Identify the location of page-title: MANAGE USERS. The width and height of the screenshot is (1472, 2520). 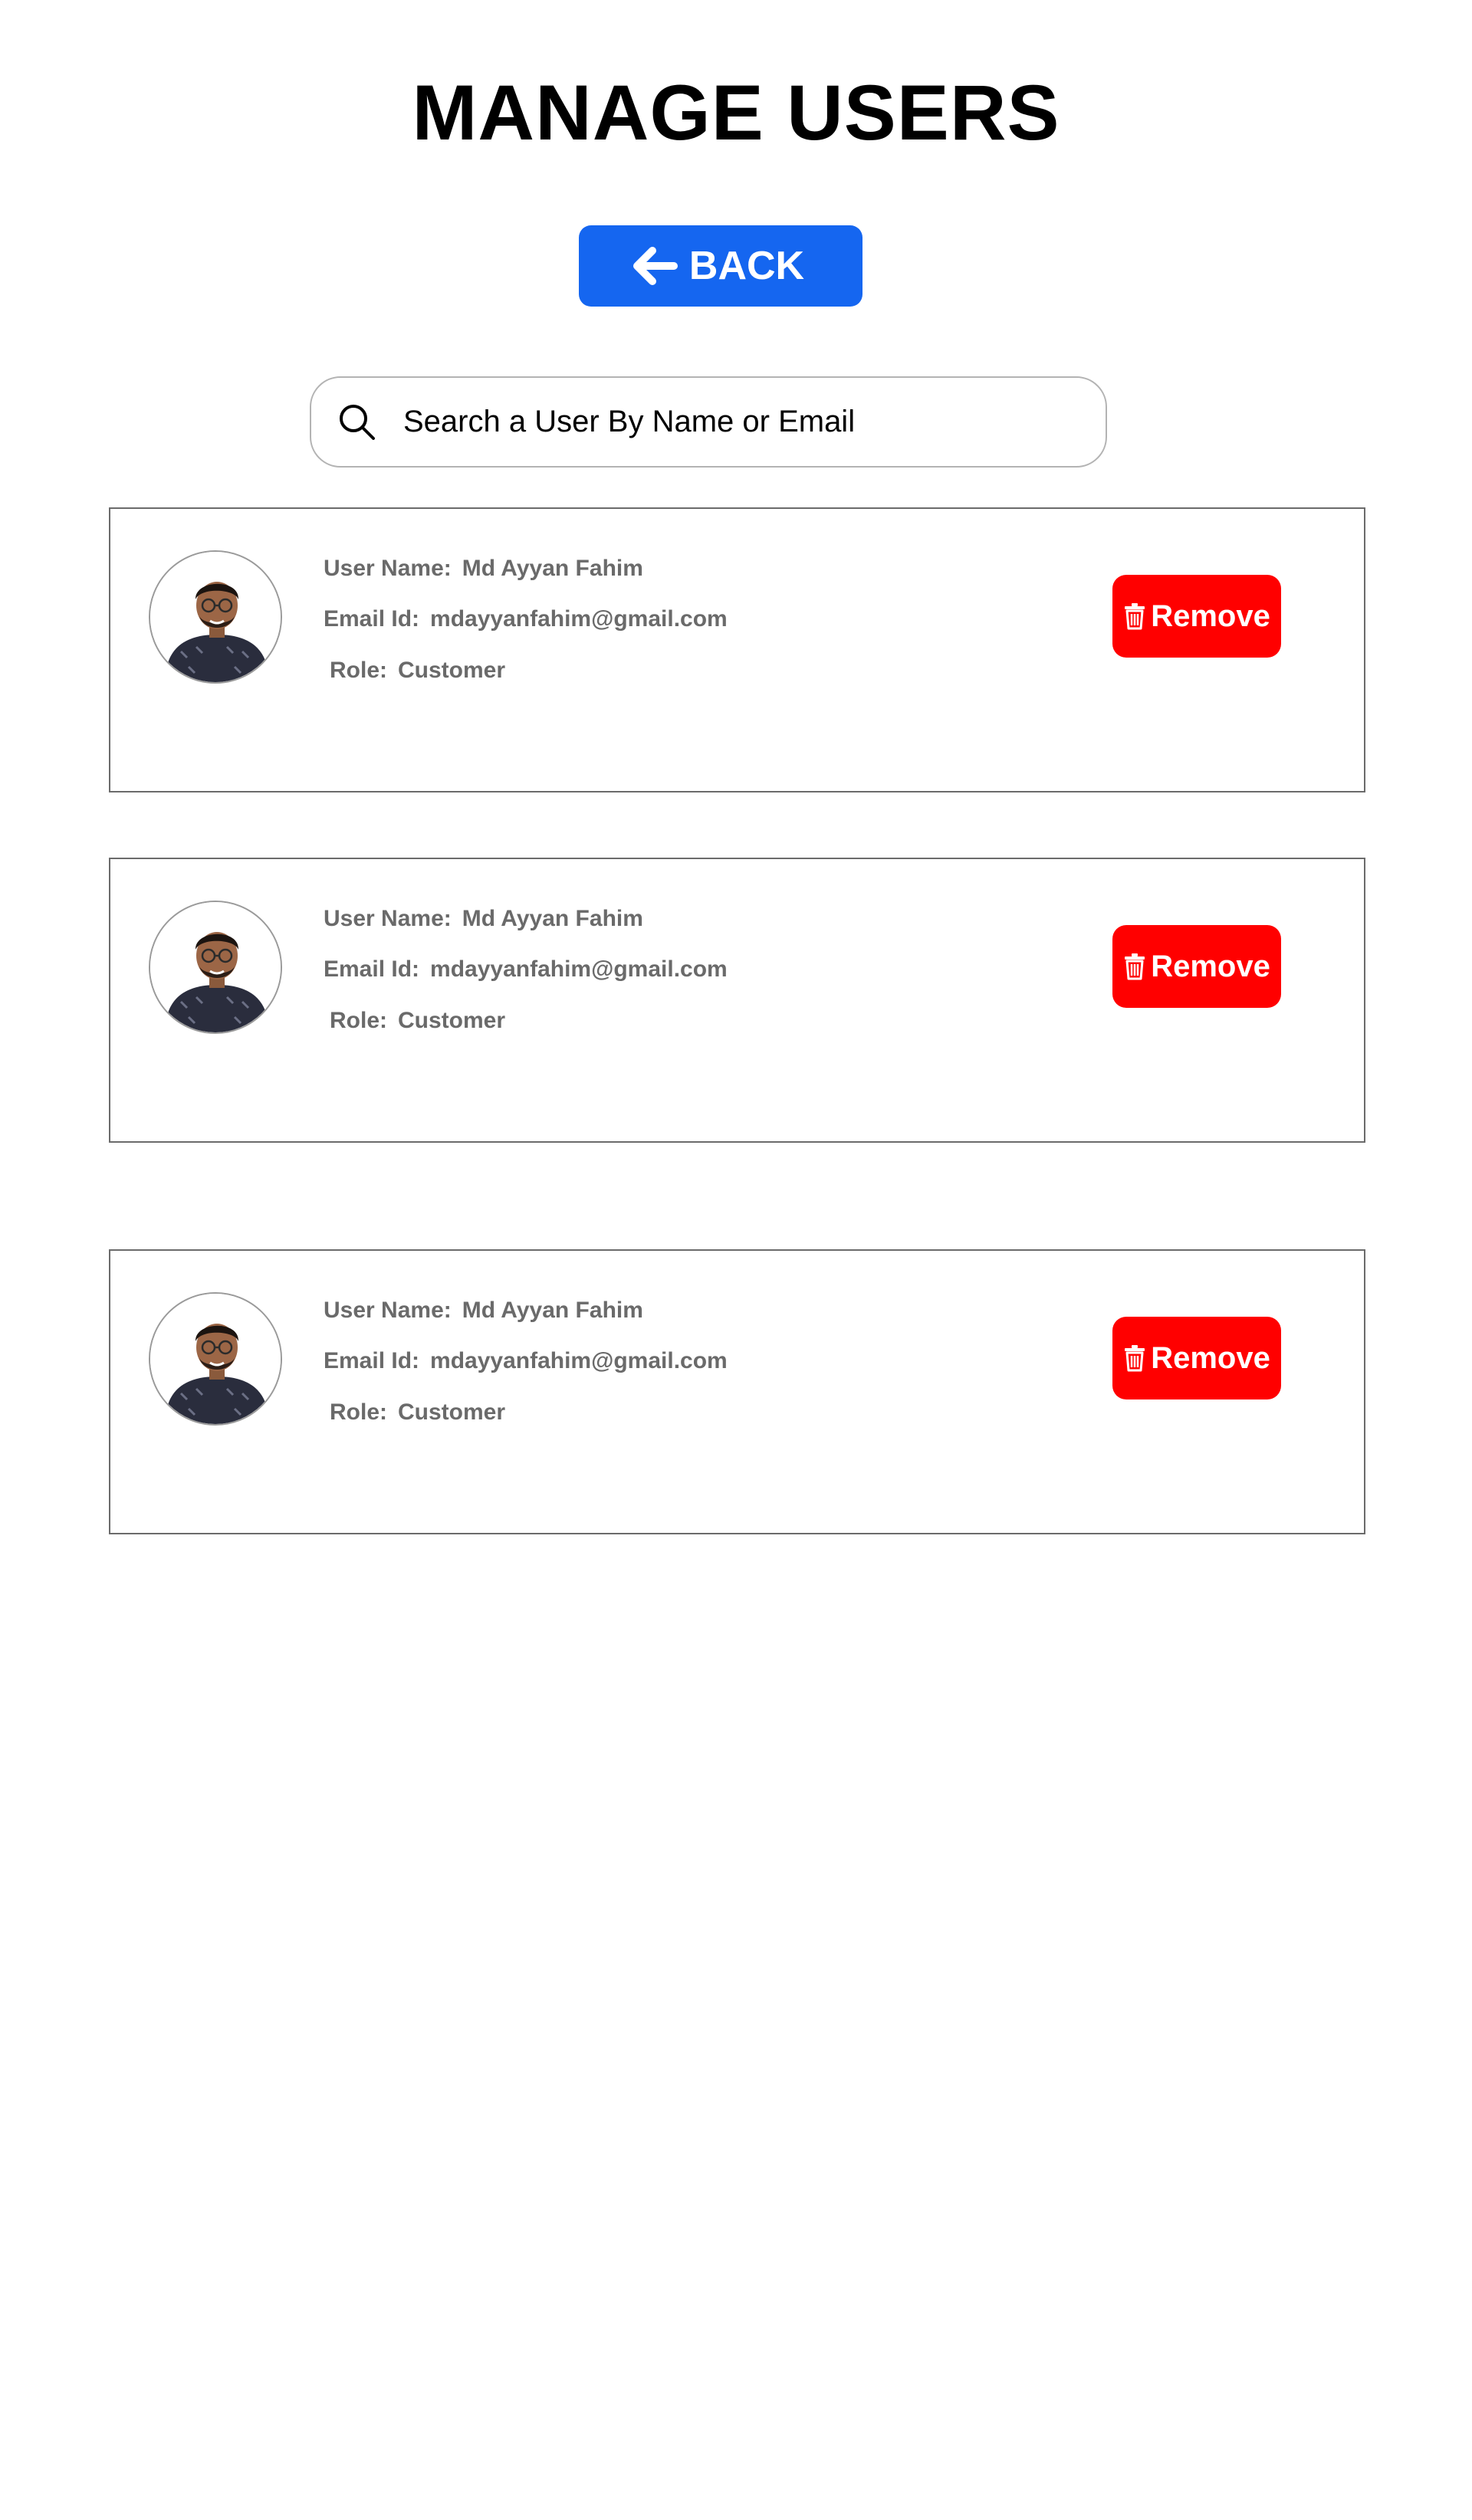
(736, 112).